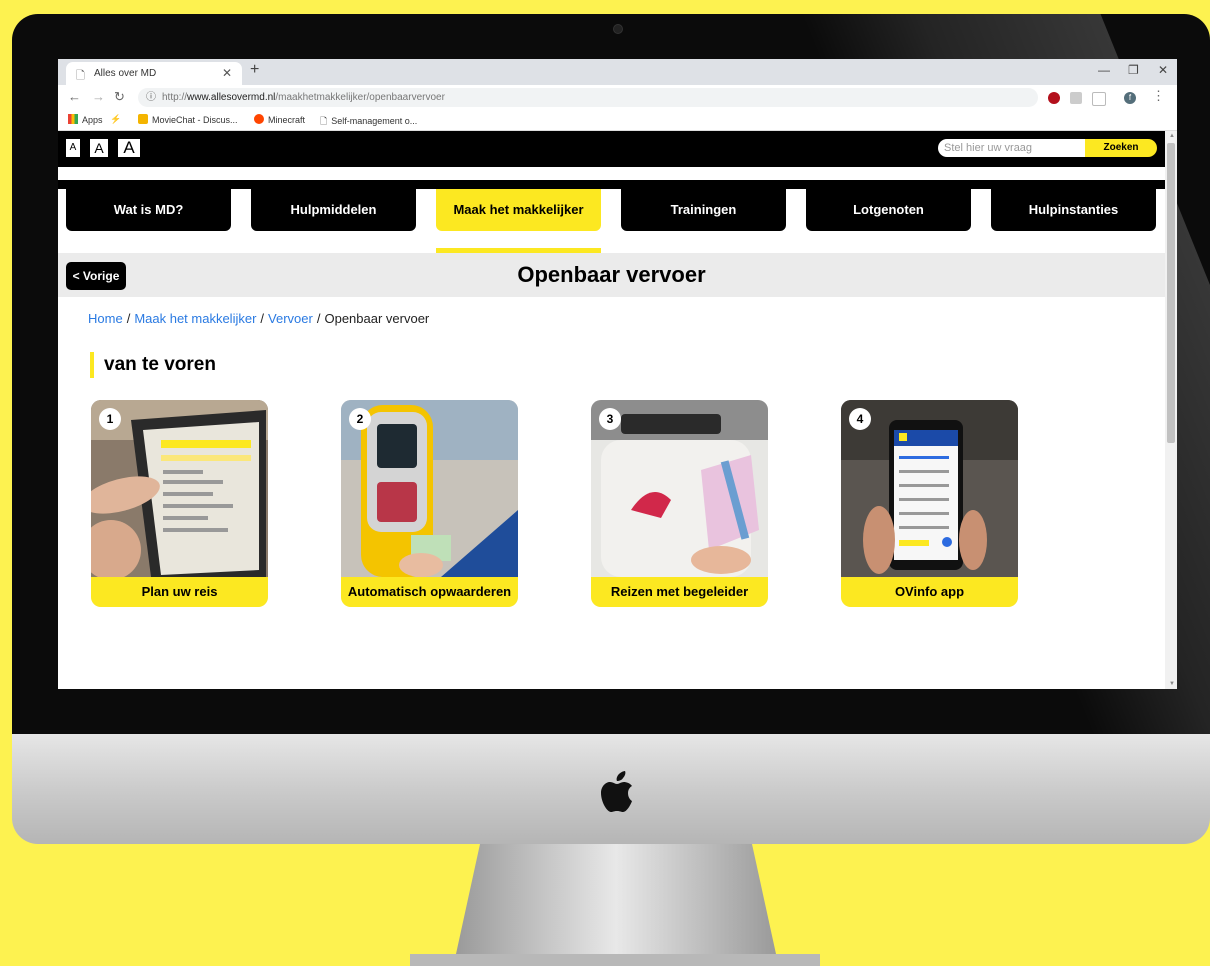 The height and width of the screenshot is (966, 1210). What do you see at coordinates (1054, 98) in the screenshot?
I see `ublock-extension-icon` at bounding box center [1054, 98].